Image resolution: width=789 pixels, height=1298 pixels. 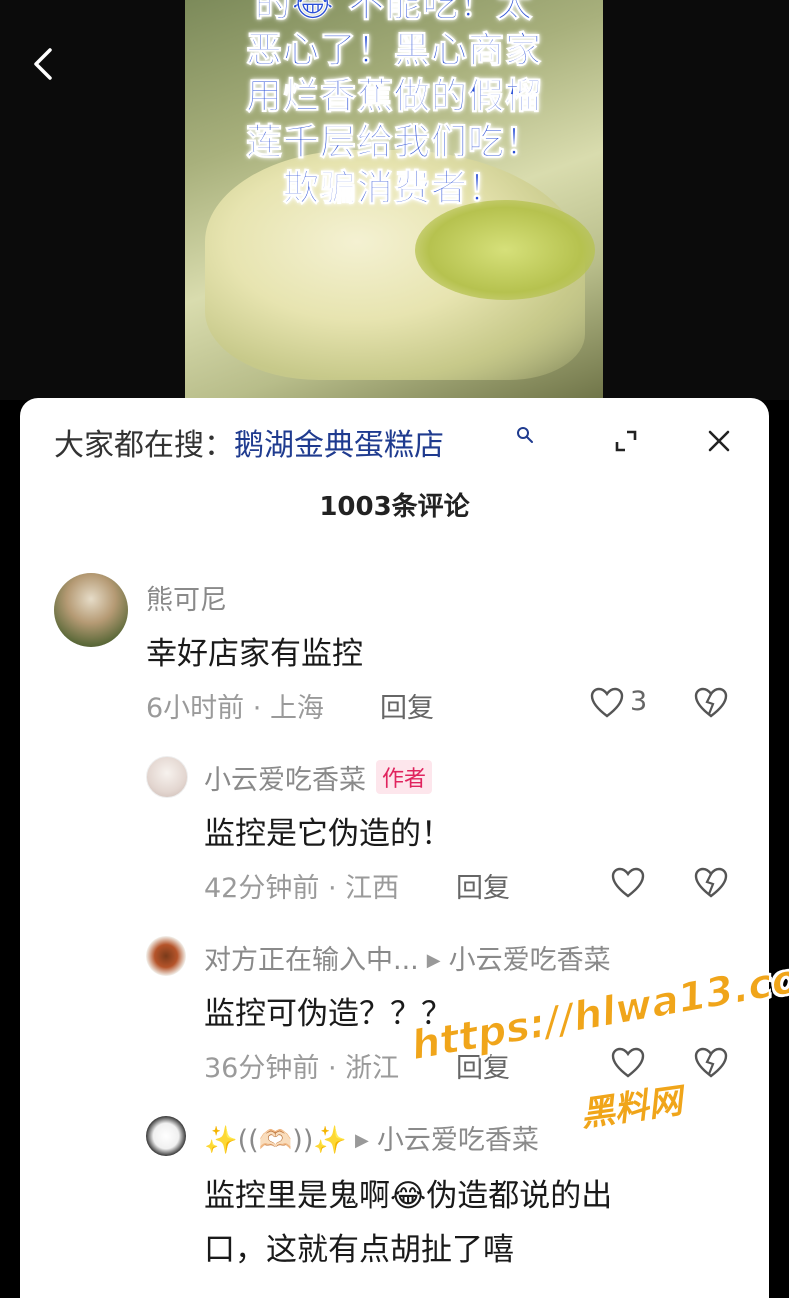 What do you see at coordinates (404, 777) in the screenshot?
I see `author-badge: 作者` at bounding box center [404, 777].